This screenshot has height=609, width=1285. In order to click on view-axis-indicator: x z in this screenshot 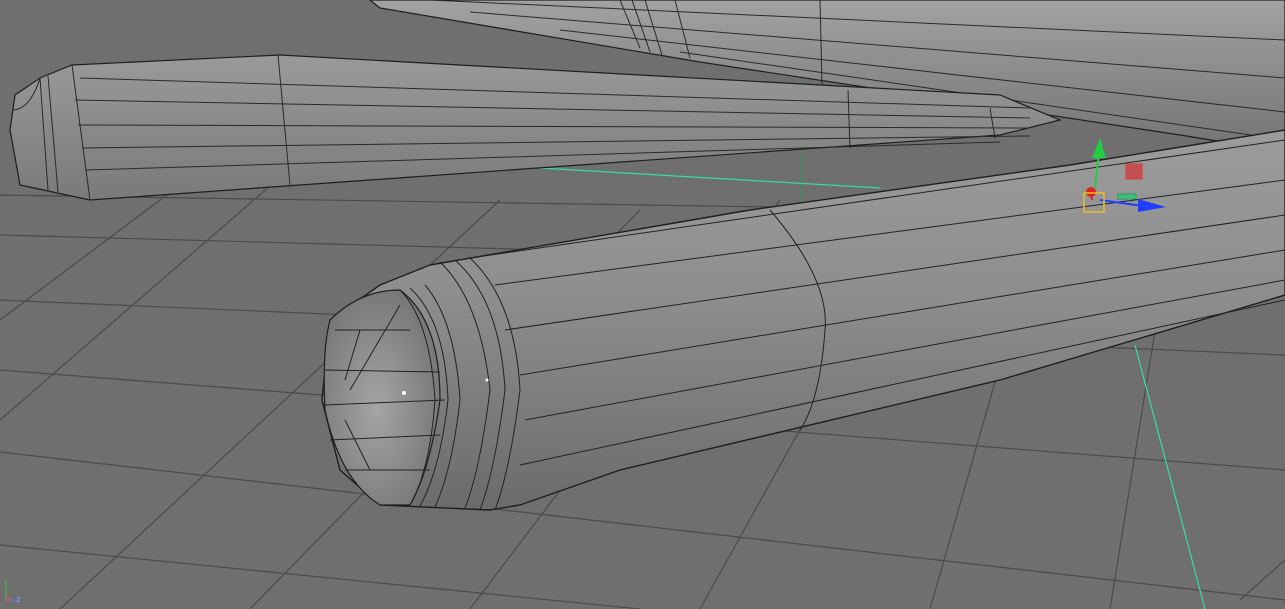, I will do `click(17, 590)`.